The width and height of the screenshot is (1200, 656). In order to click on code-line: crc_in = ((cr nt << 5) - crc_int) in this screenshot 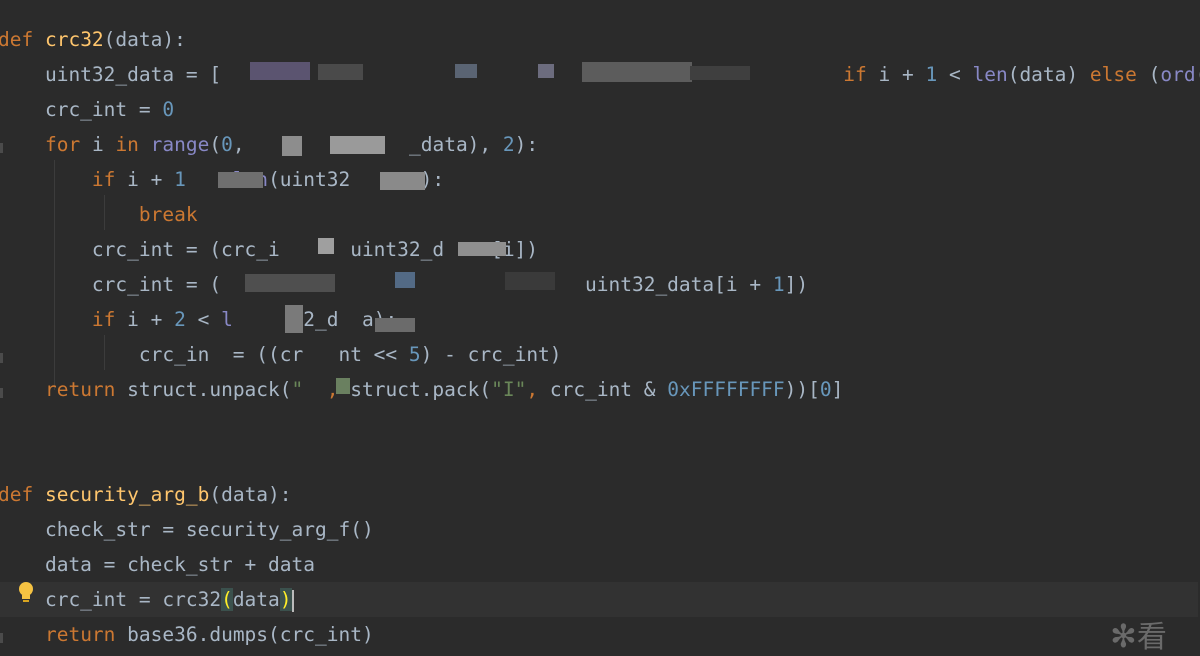, I will do `click(281, 354)`.